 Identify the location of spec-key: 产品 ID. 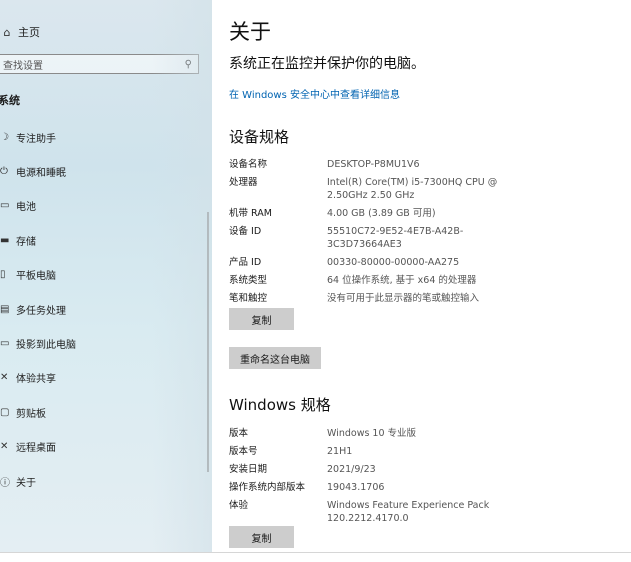
(245, 262).